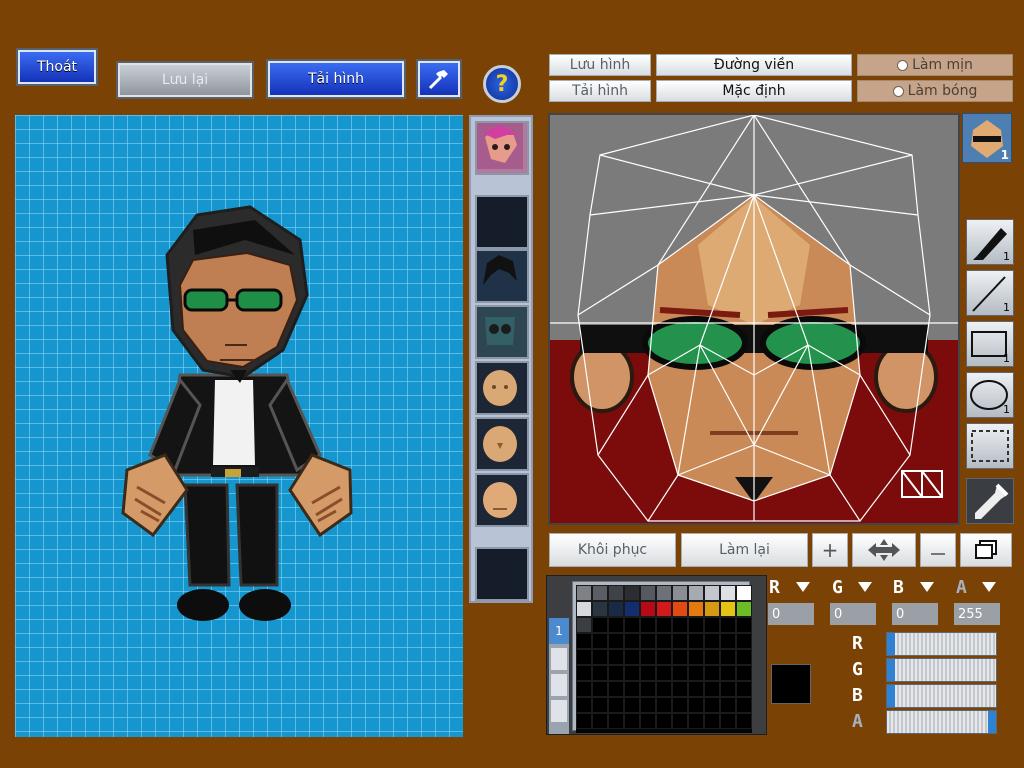 This screenshot has width=1024, height=768. I want to click on g-value-field: 0, so click(853, 614).